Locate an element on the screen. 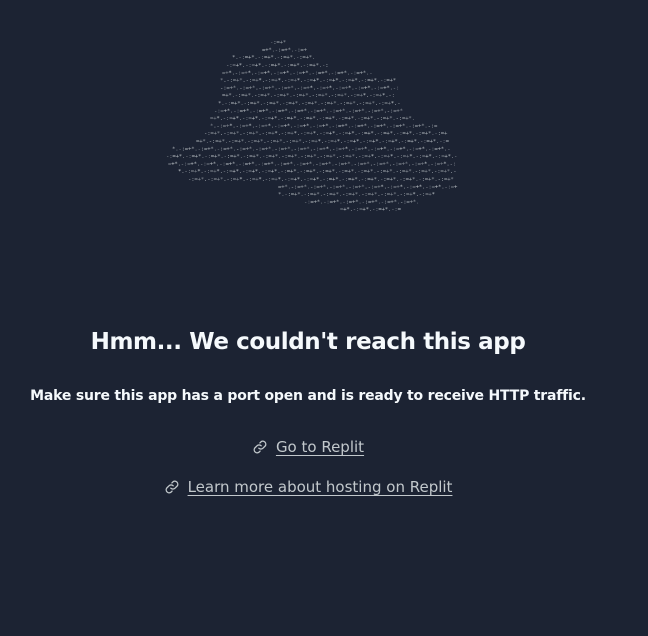  go-to-replit-row: Go to Replit is located at coordinates (308, 448).